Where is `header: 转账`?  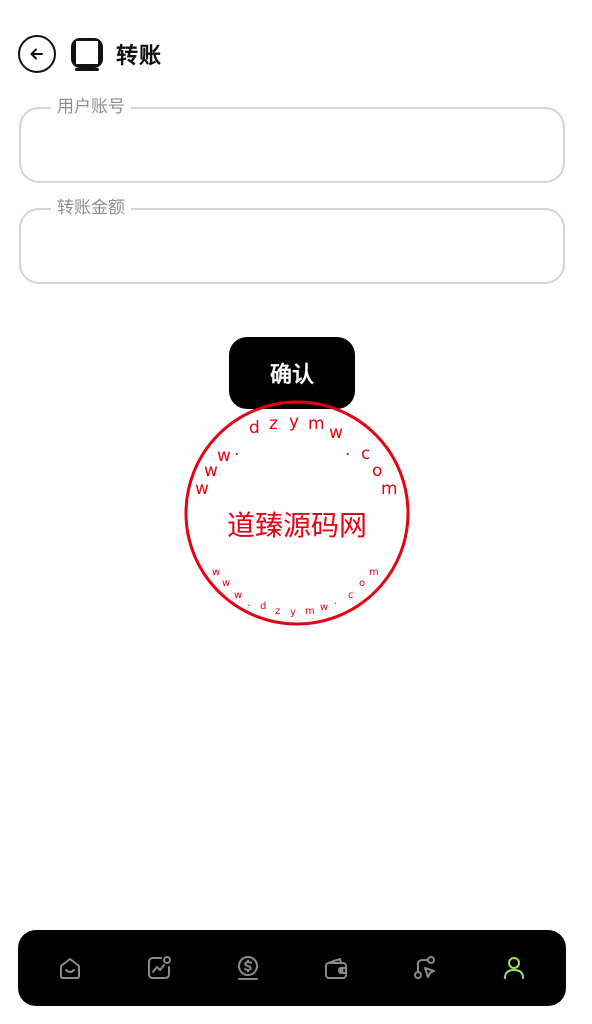
header: 转账 is located at coordinates (90, 54).